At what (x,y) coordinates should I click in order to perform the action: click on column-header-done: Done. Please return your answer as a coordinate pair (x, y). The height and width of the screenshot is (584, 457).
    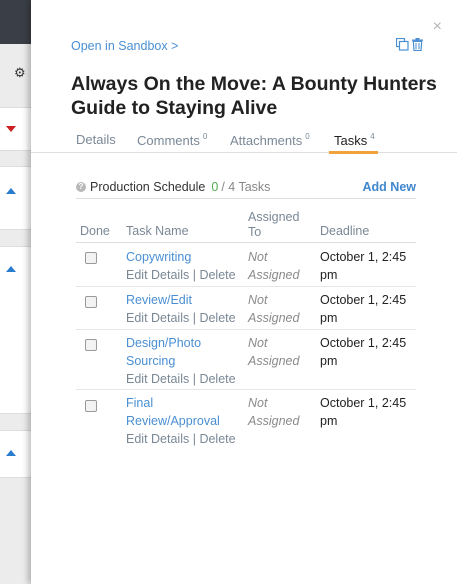
    Looking at the image, I should click on (95, 231).